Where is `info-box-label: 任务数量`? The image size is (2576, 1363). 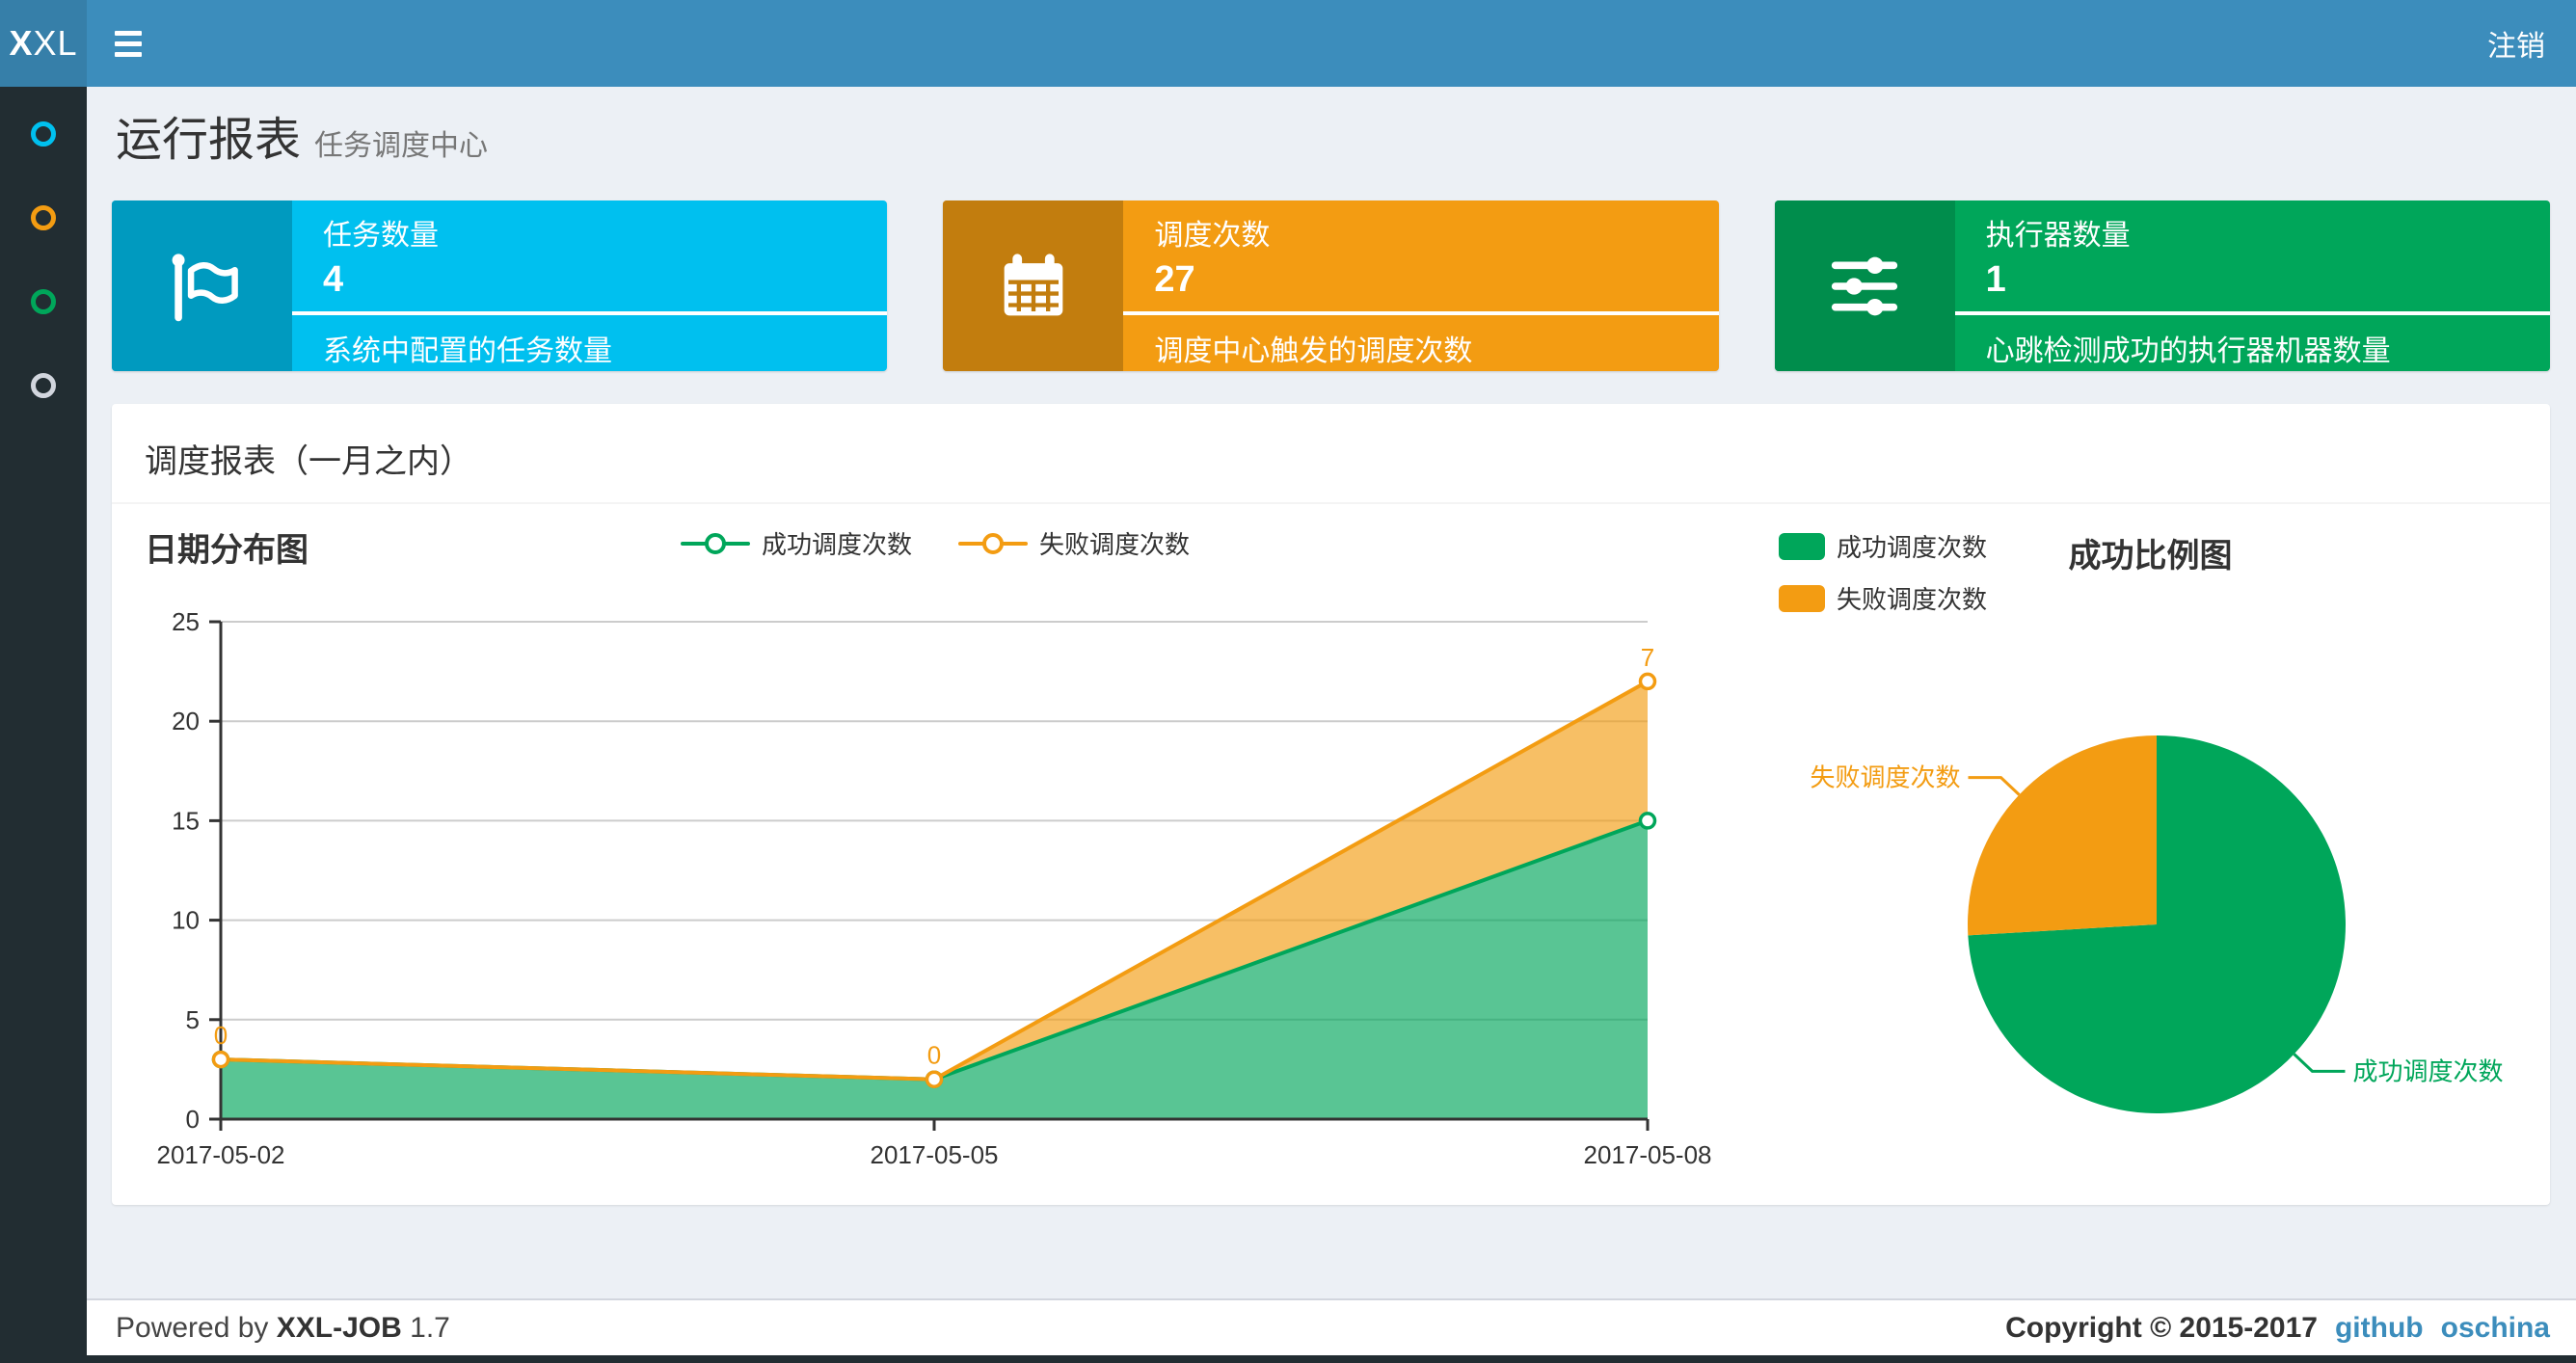
info-box-label: 任务数量 is located at coordinates (381, 236).